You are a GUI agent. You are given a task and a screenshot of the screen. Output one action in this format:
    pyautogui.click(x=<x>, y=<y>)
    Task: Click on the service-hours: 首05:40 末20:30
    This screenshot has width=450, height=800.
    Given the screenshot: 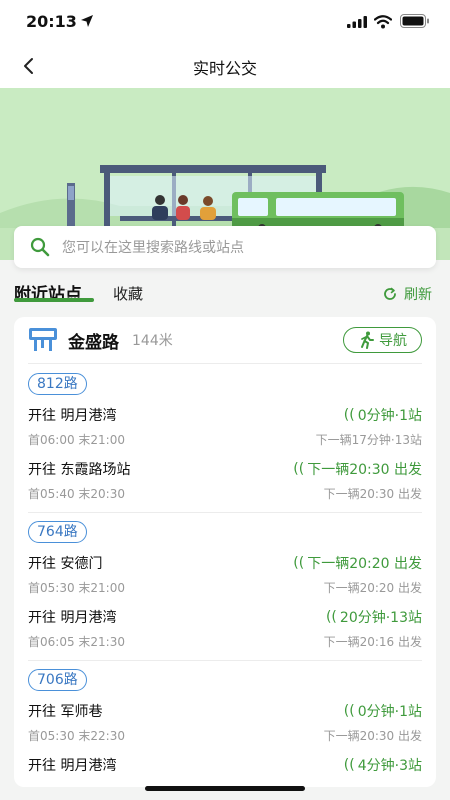 What is the action you would take?
    pyautogui.click(x=76, y=494)
    